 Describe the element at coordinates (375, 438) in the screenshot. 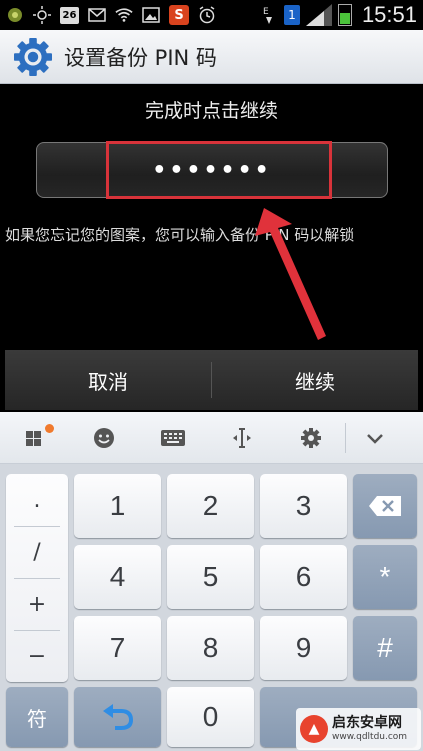

I see `chevron-down-icon` at that location.